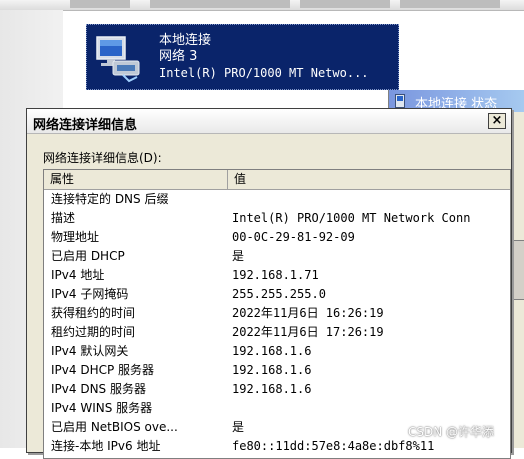 The image size is (524, 459). What do you see at coordinates (118, 59) in the screenshot?
I see `network-connection-icon` at bounding box center [118, 59].